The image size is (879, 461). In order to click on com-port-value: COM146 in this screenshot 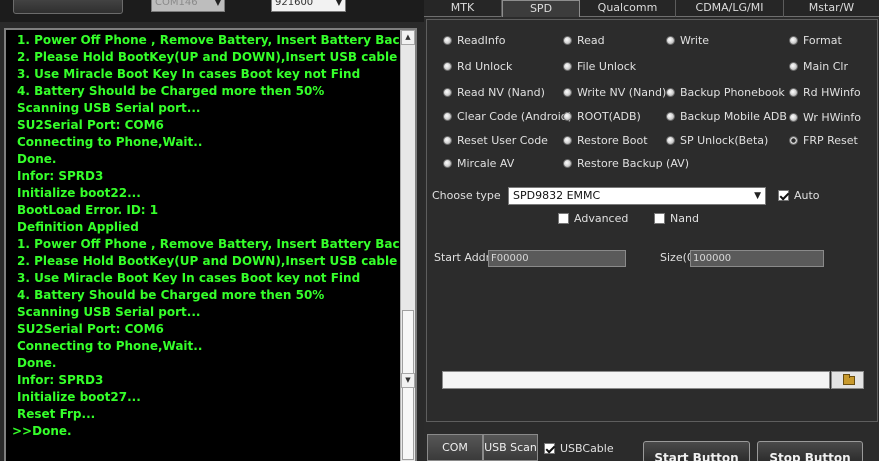, I will do `click(176, 4)`.